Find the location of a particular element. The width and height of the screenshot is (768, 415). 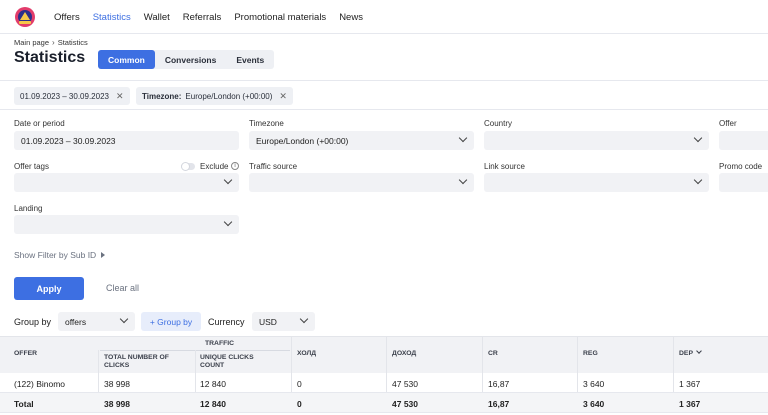

currency-value: USD is located at coordinates (268, 321).